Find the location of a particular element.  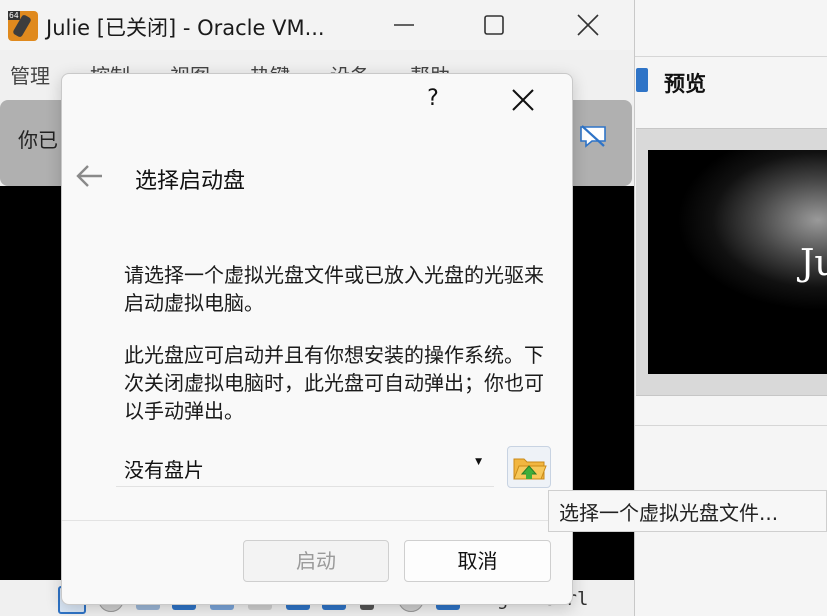

dialog-title: 选择启动盘 is located at coordinates (190, 181).